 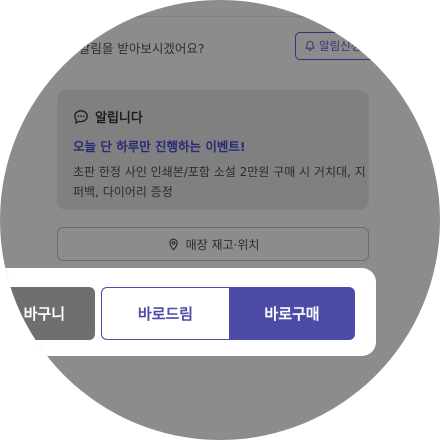 I want to click on buy-now-label: 바로구매, so click(x=292, y=314).